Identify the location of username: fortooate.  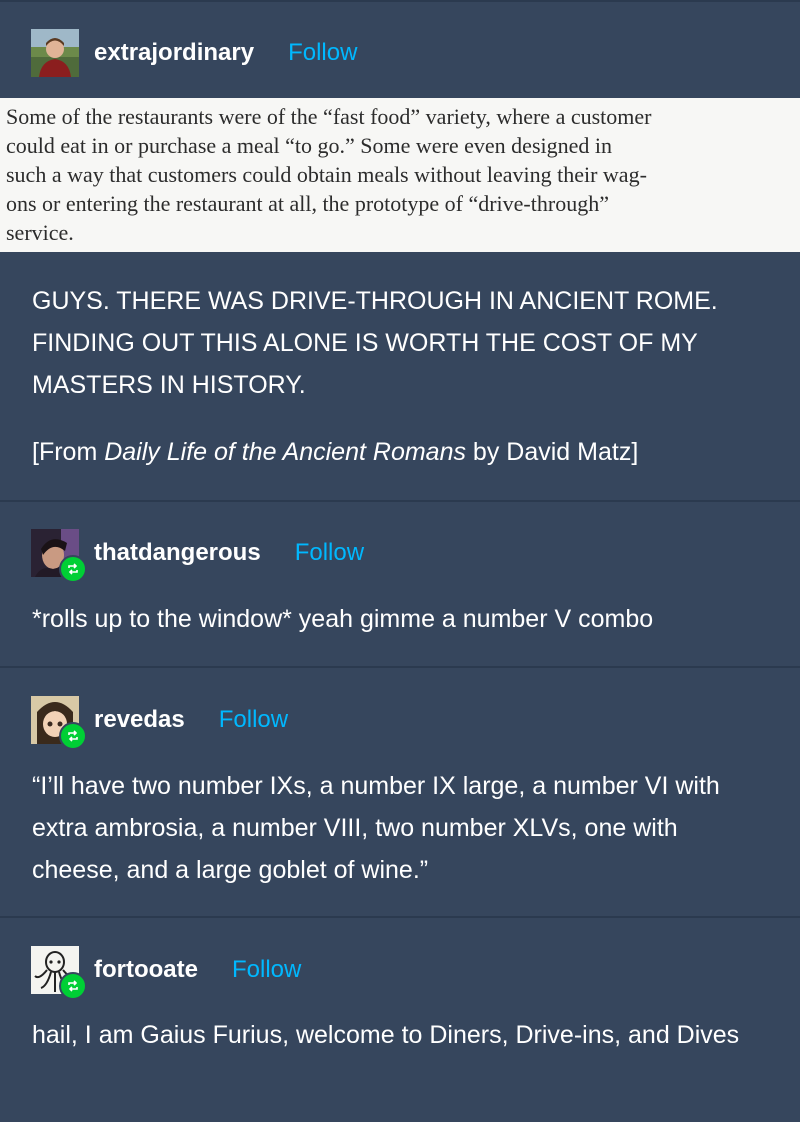
(146, 970).